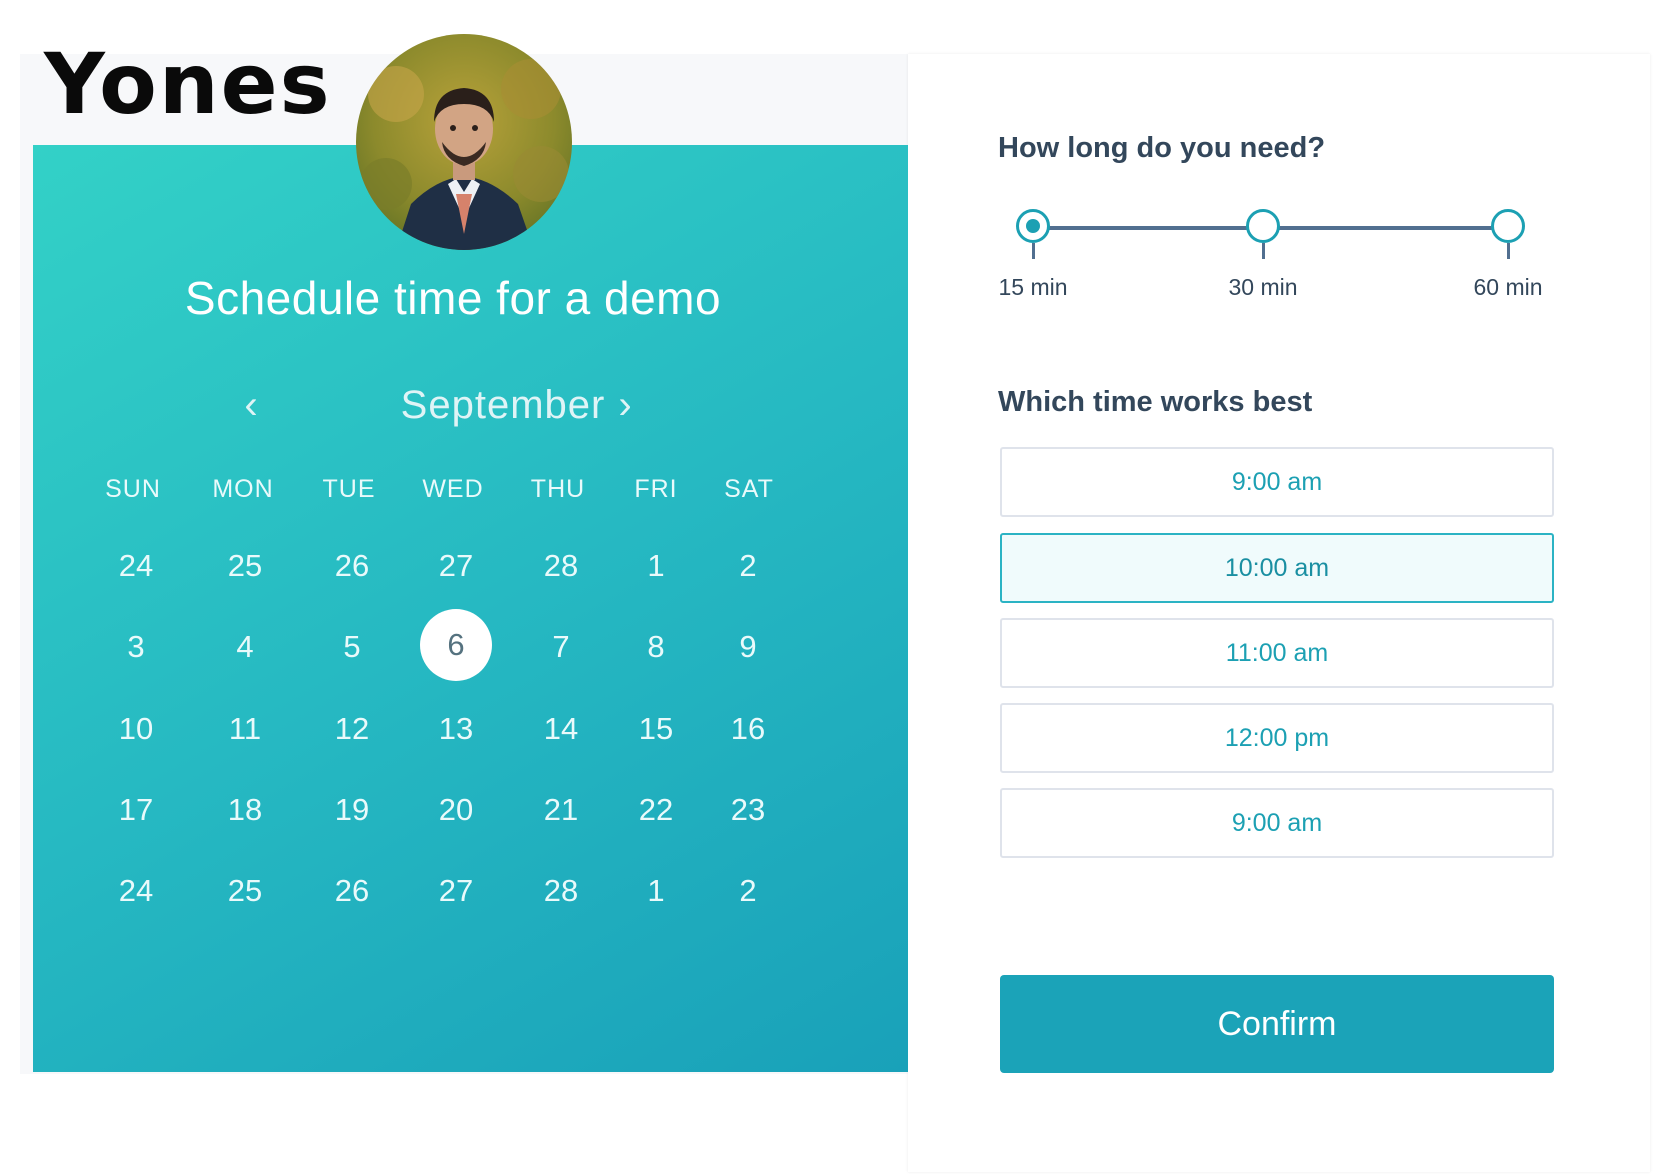 This screenshot has height=1174, width=1660. I want to click on calendar-day: 16, so click(748, 729).